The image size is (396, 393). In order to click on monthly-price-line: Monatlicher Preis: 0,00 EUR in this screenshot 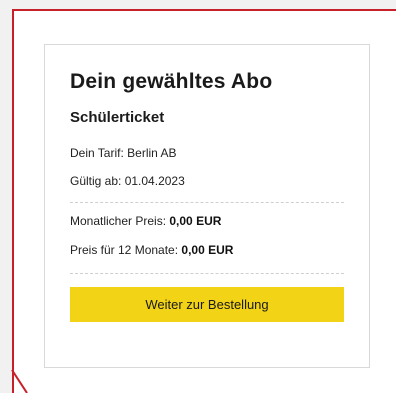, I will do `click(145, 221)`.